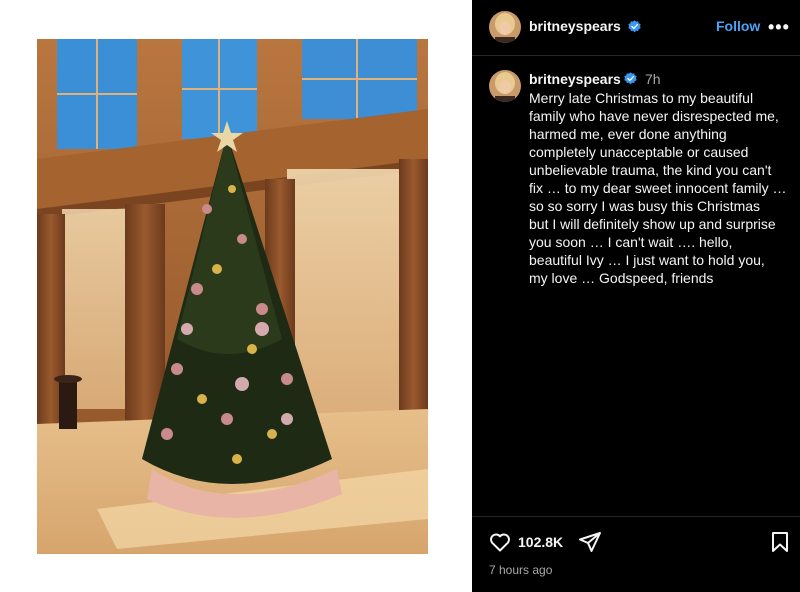 Image resolution: width=800 pixels, height=592 pixels. What do you see at coordinates (650, 170) in the screenshot?
I see `caption-line: unbelievable trauma, the kind you can't` at bounding box center [650, 170].